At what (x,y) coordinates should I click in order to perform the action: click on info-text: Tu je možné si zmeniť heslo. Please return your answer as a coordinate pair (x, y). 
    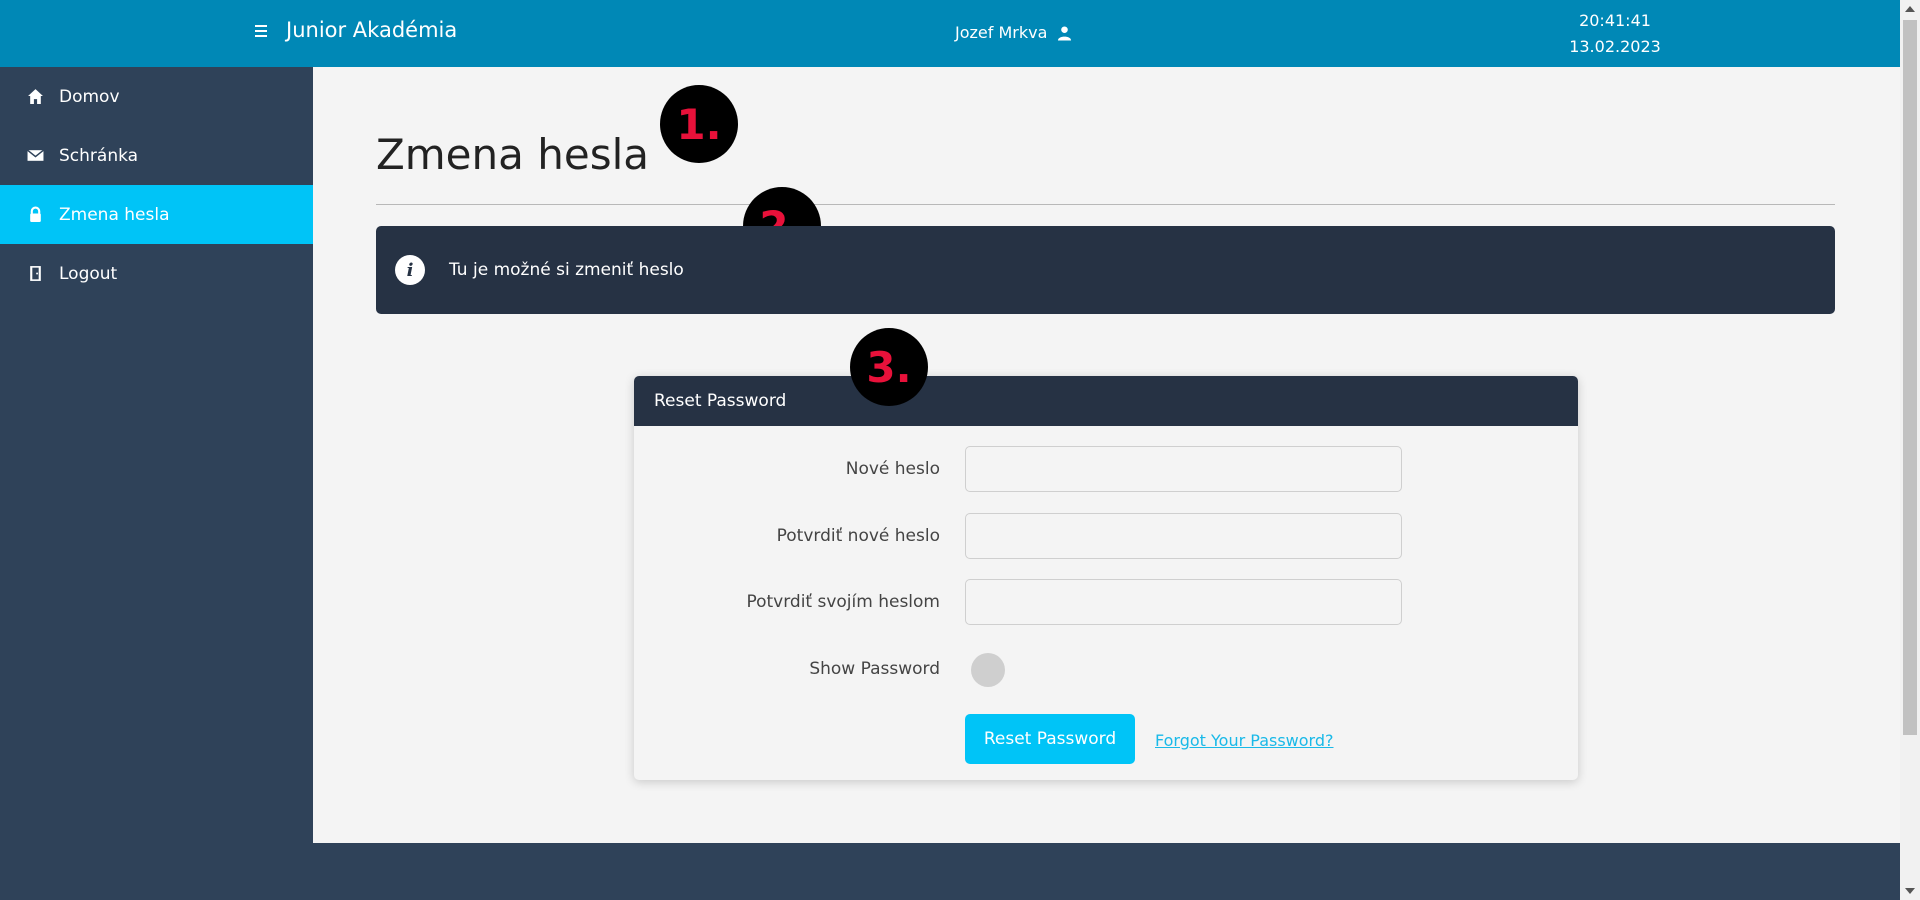
    Looking at the image, I should click on (566, 270).